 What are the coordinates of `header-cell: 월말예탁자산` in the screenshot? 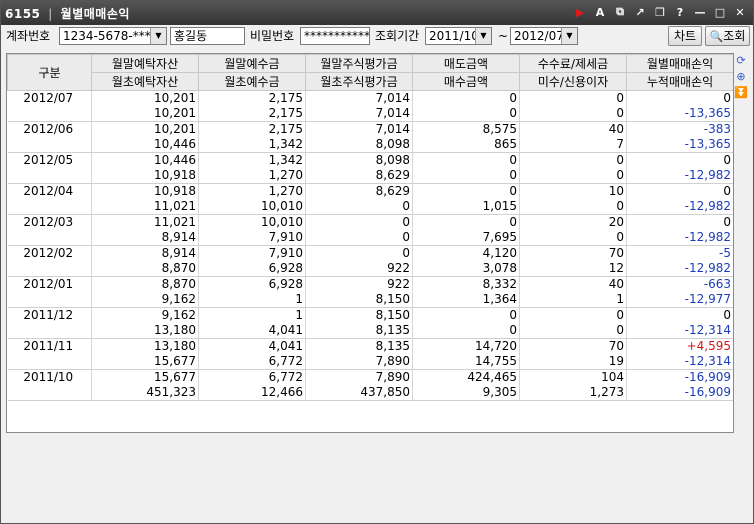 It's located at (145, 63).